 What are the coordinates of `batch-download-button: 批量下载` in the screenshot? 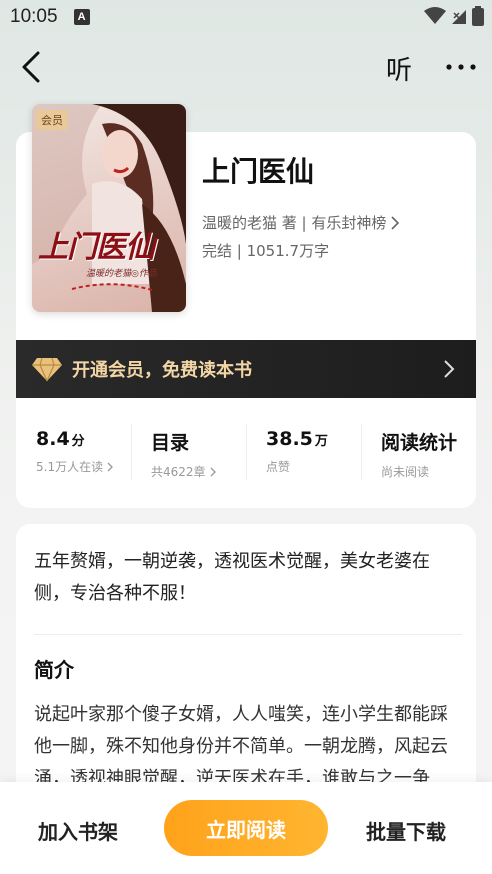 It's located at (406, 830).